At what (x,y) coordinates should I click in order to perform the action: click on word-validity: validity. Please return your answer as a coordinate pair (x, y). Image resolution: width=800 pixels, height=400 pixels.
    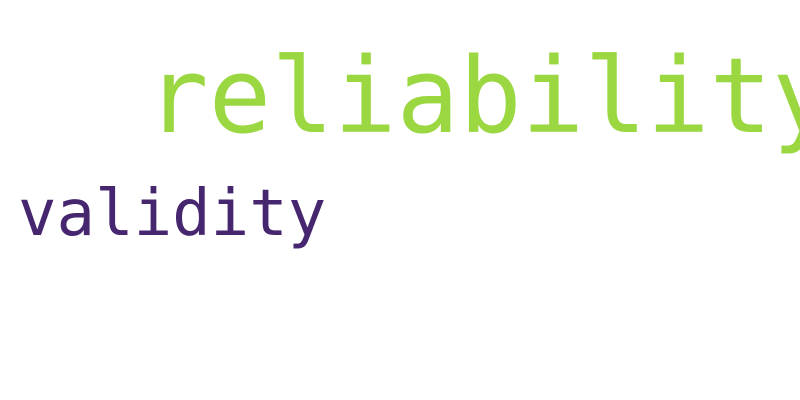
    Looking at the image, I should click on (172, 214).